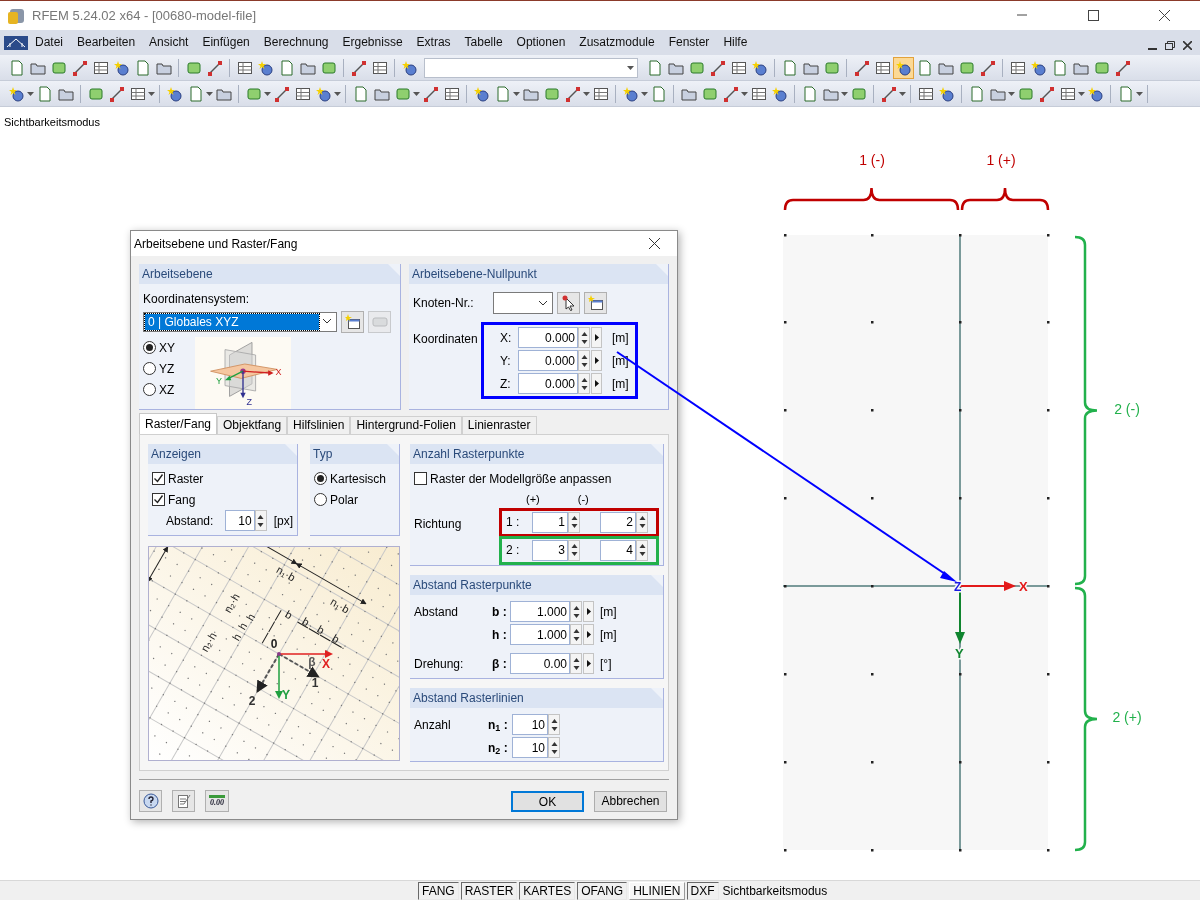  Describe the element at coordinates (433, 42) in the screenshot. I see `menu-item: Extras` at that location.